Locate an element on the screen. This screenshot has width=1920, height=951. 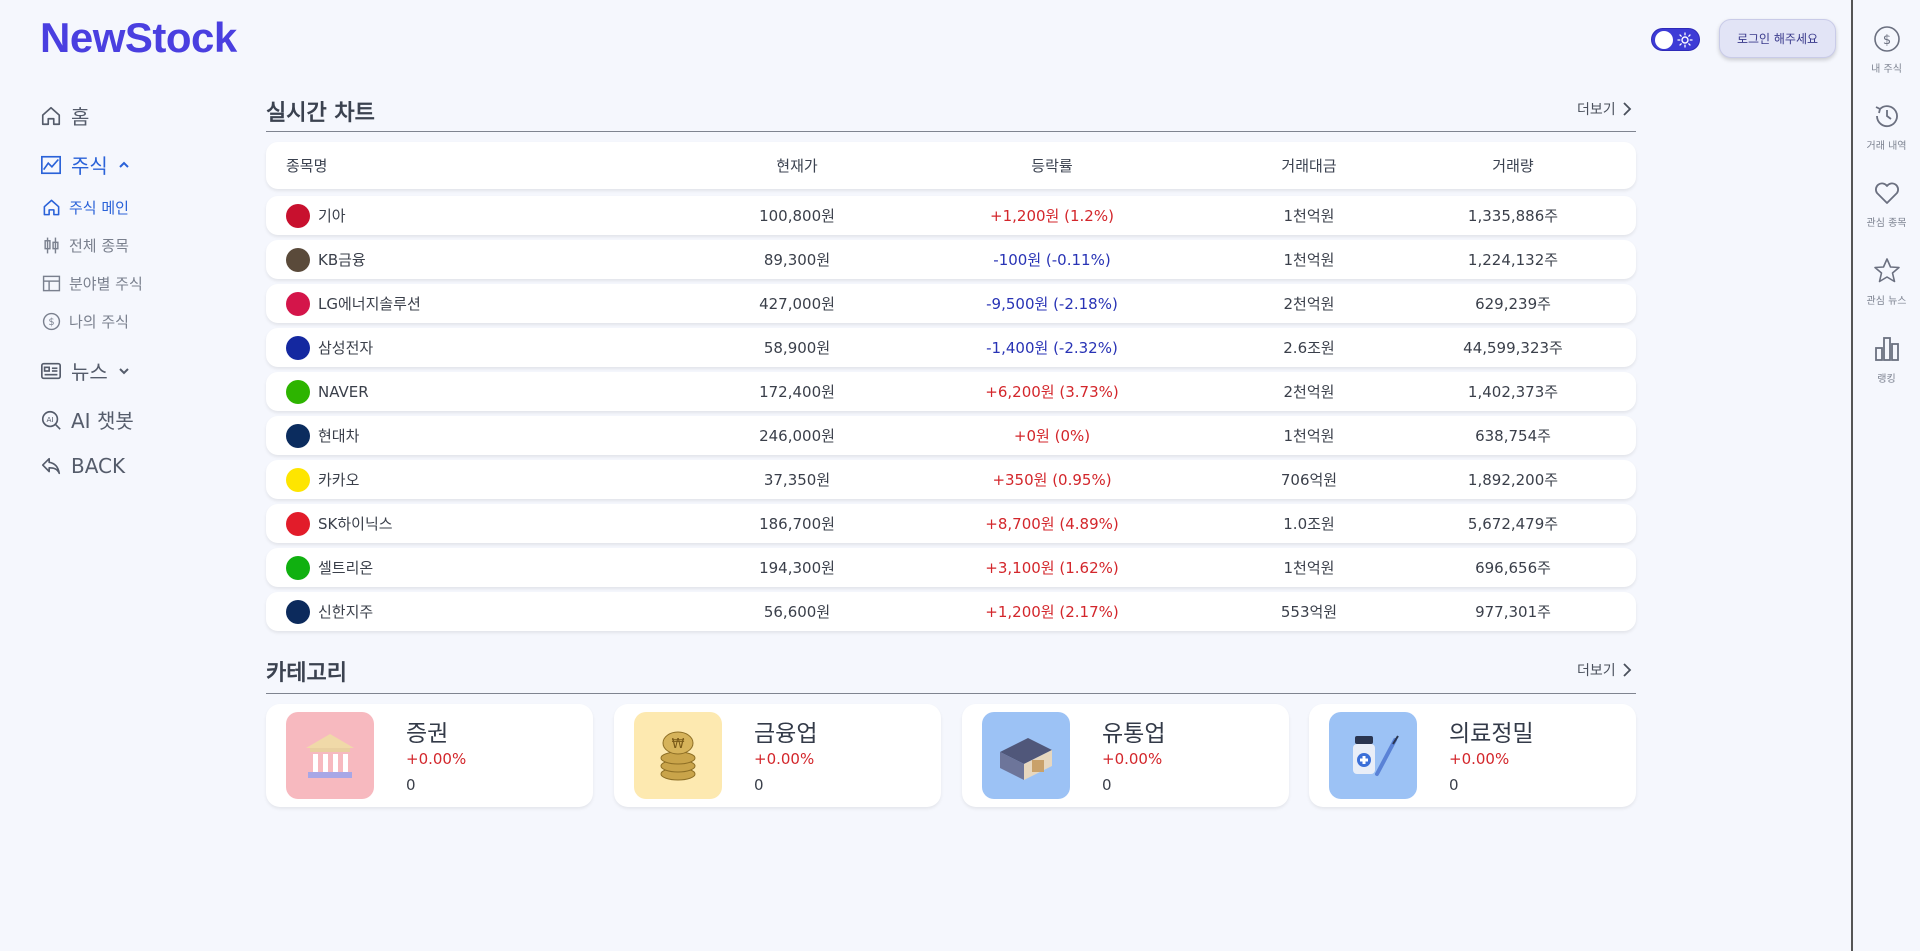
stock-change: +0원 (0%) is located at coordinates (1052, 436).